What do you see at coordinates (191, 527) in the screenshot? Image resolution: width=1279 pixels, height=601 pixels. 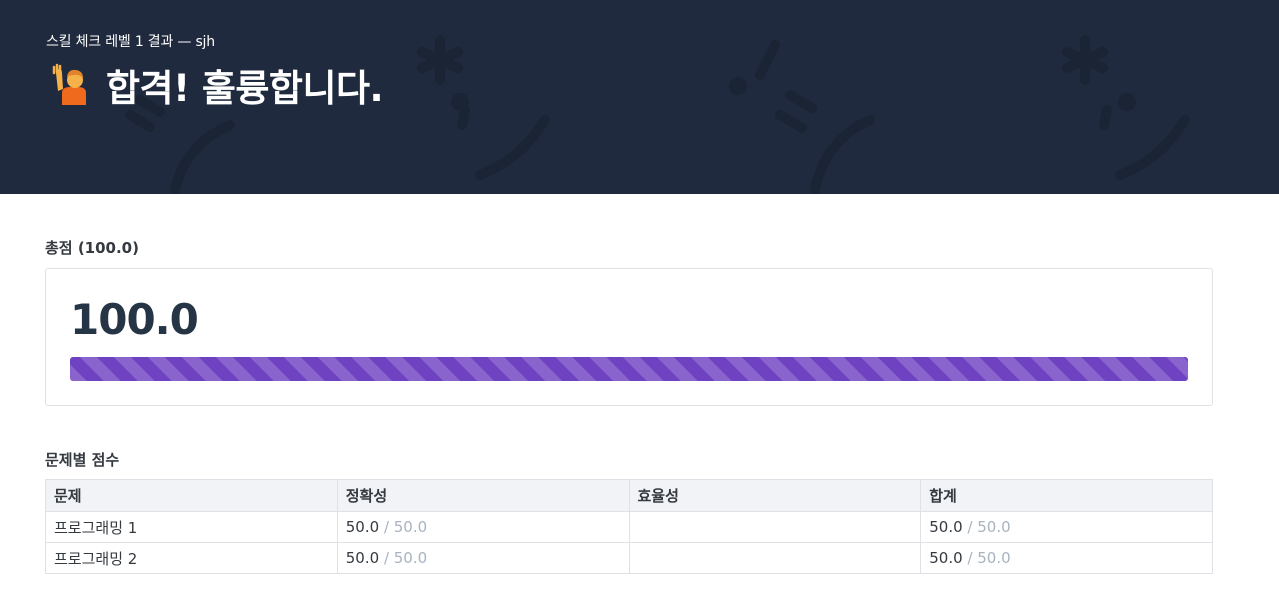 I see `problem-name: 프로그래밍 1` at bounding box center [191, 527].